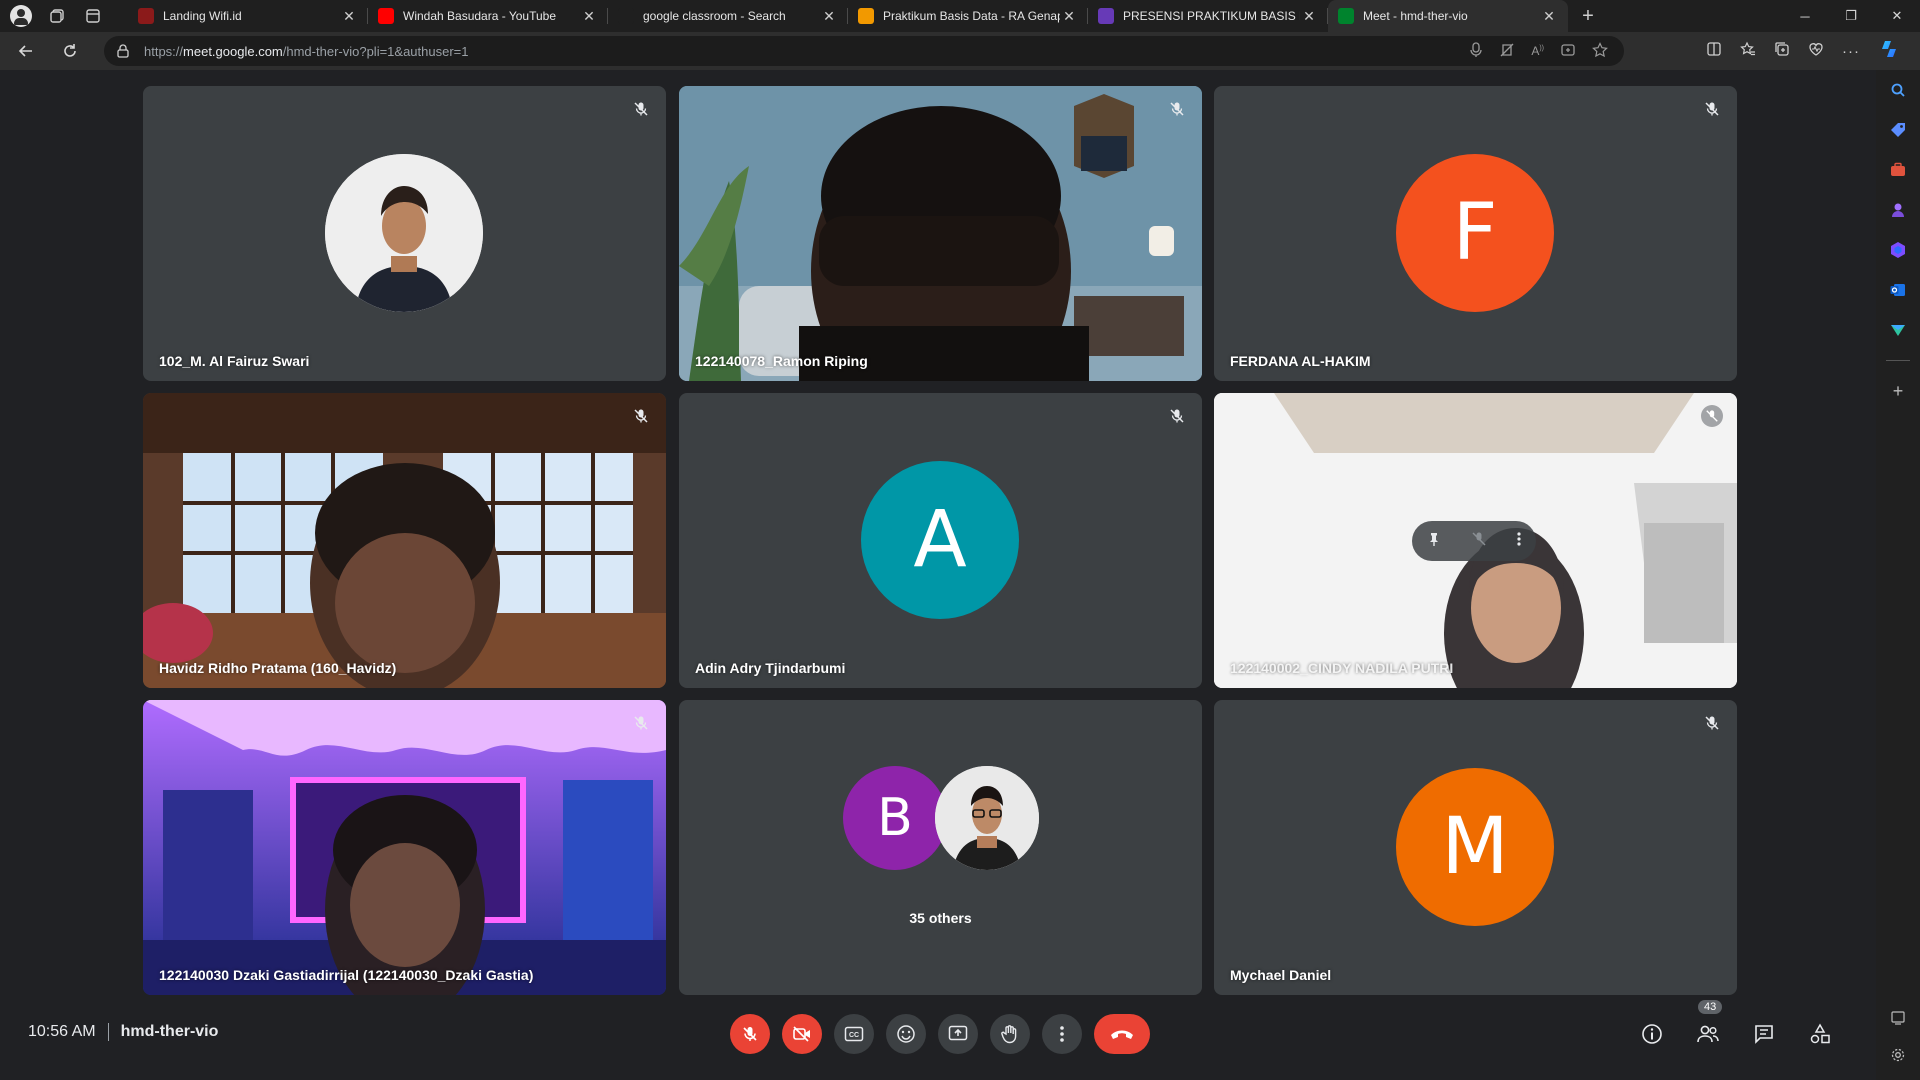 Image resolution: width=1920 pixels, height=1080 pixels. What do you see at coordinates (1476, 51) in the screenshot?
I see `microphone-icon` at bounding box center [1476, 51].